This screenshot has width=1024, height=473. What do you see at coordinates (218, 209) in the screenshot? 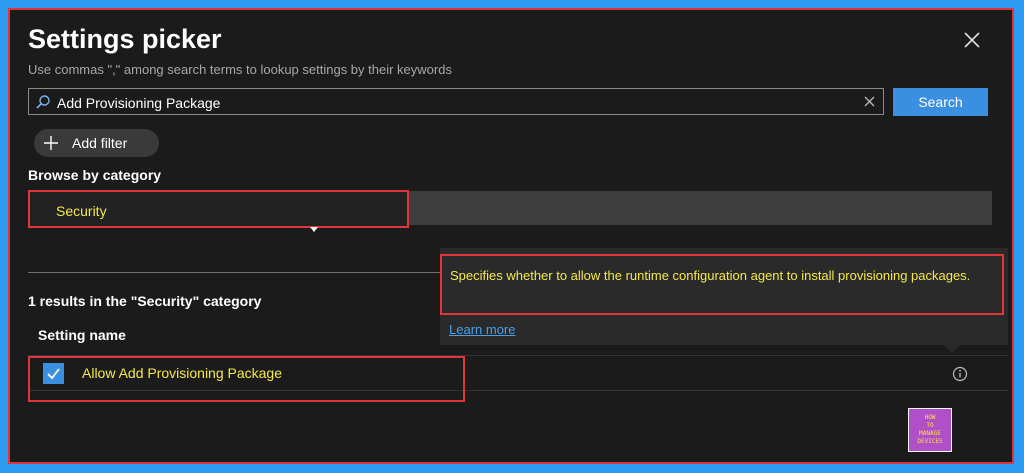
I see `category-tab-security: Security` at bounding box center [218, 209].